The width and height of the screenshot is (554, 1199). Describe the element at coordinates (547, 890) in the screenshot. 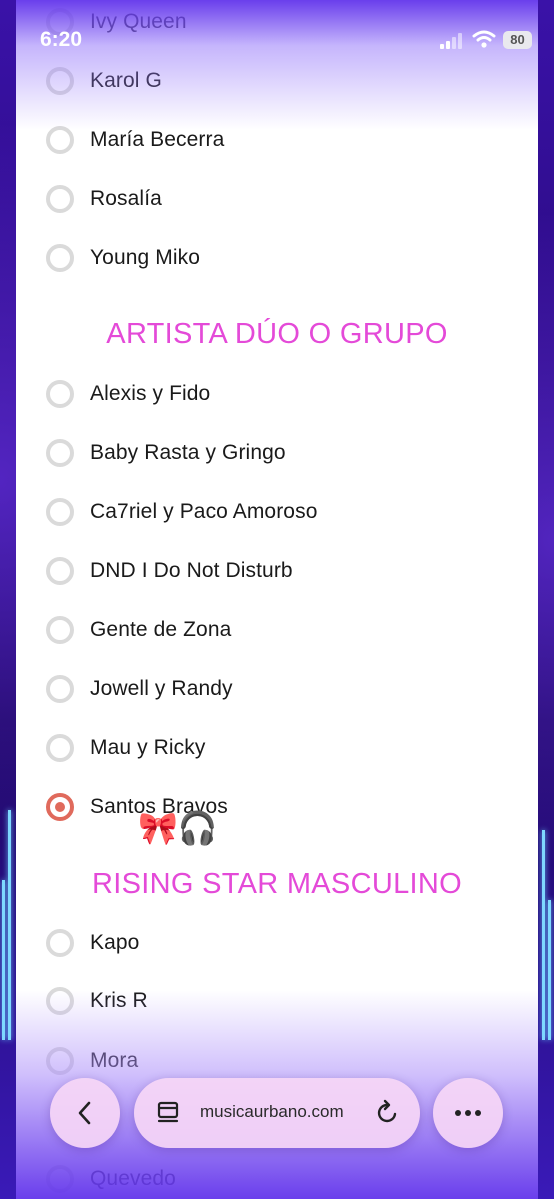

I see `equalizer-decoration-right` at that location.